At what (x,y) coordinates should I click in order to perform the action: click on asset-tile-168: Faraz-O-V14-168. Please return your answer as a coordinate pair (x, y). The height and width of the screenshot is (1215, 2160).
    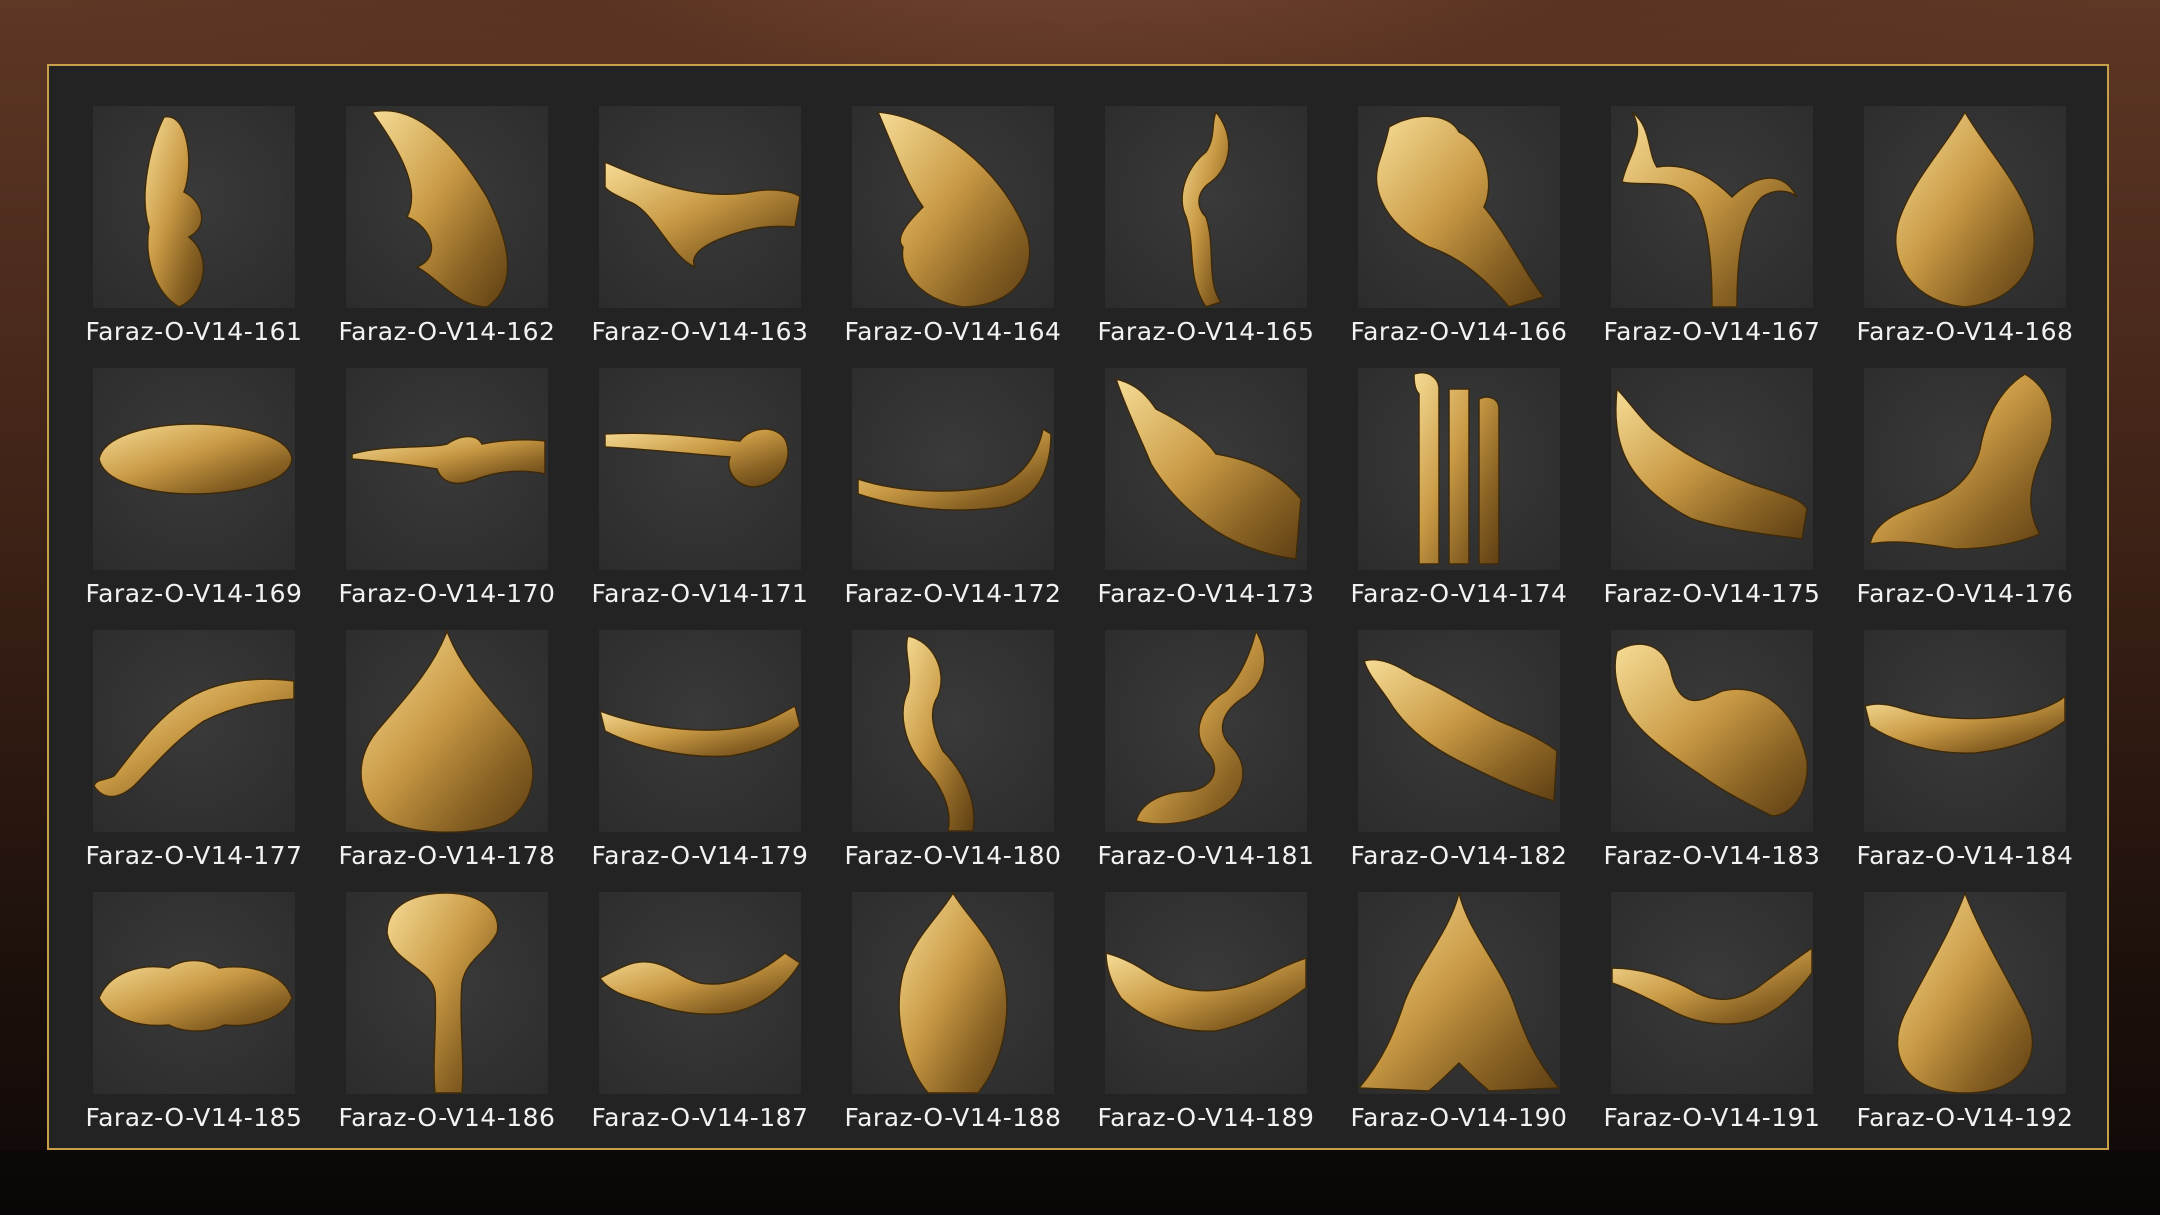
    Looking at the image, I should click on (1965, 226).